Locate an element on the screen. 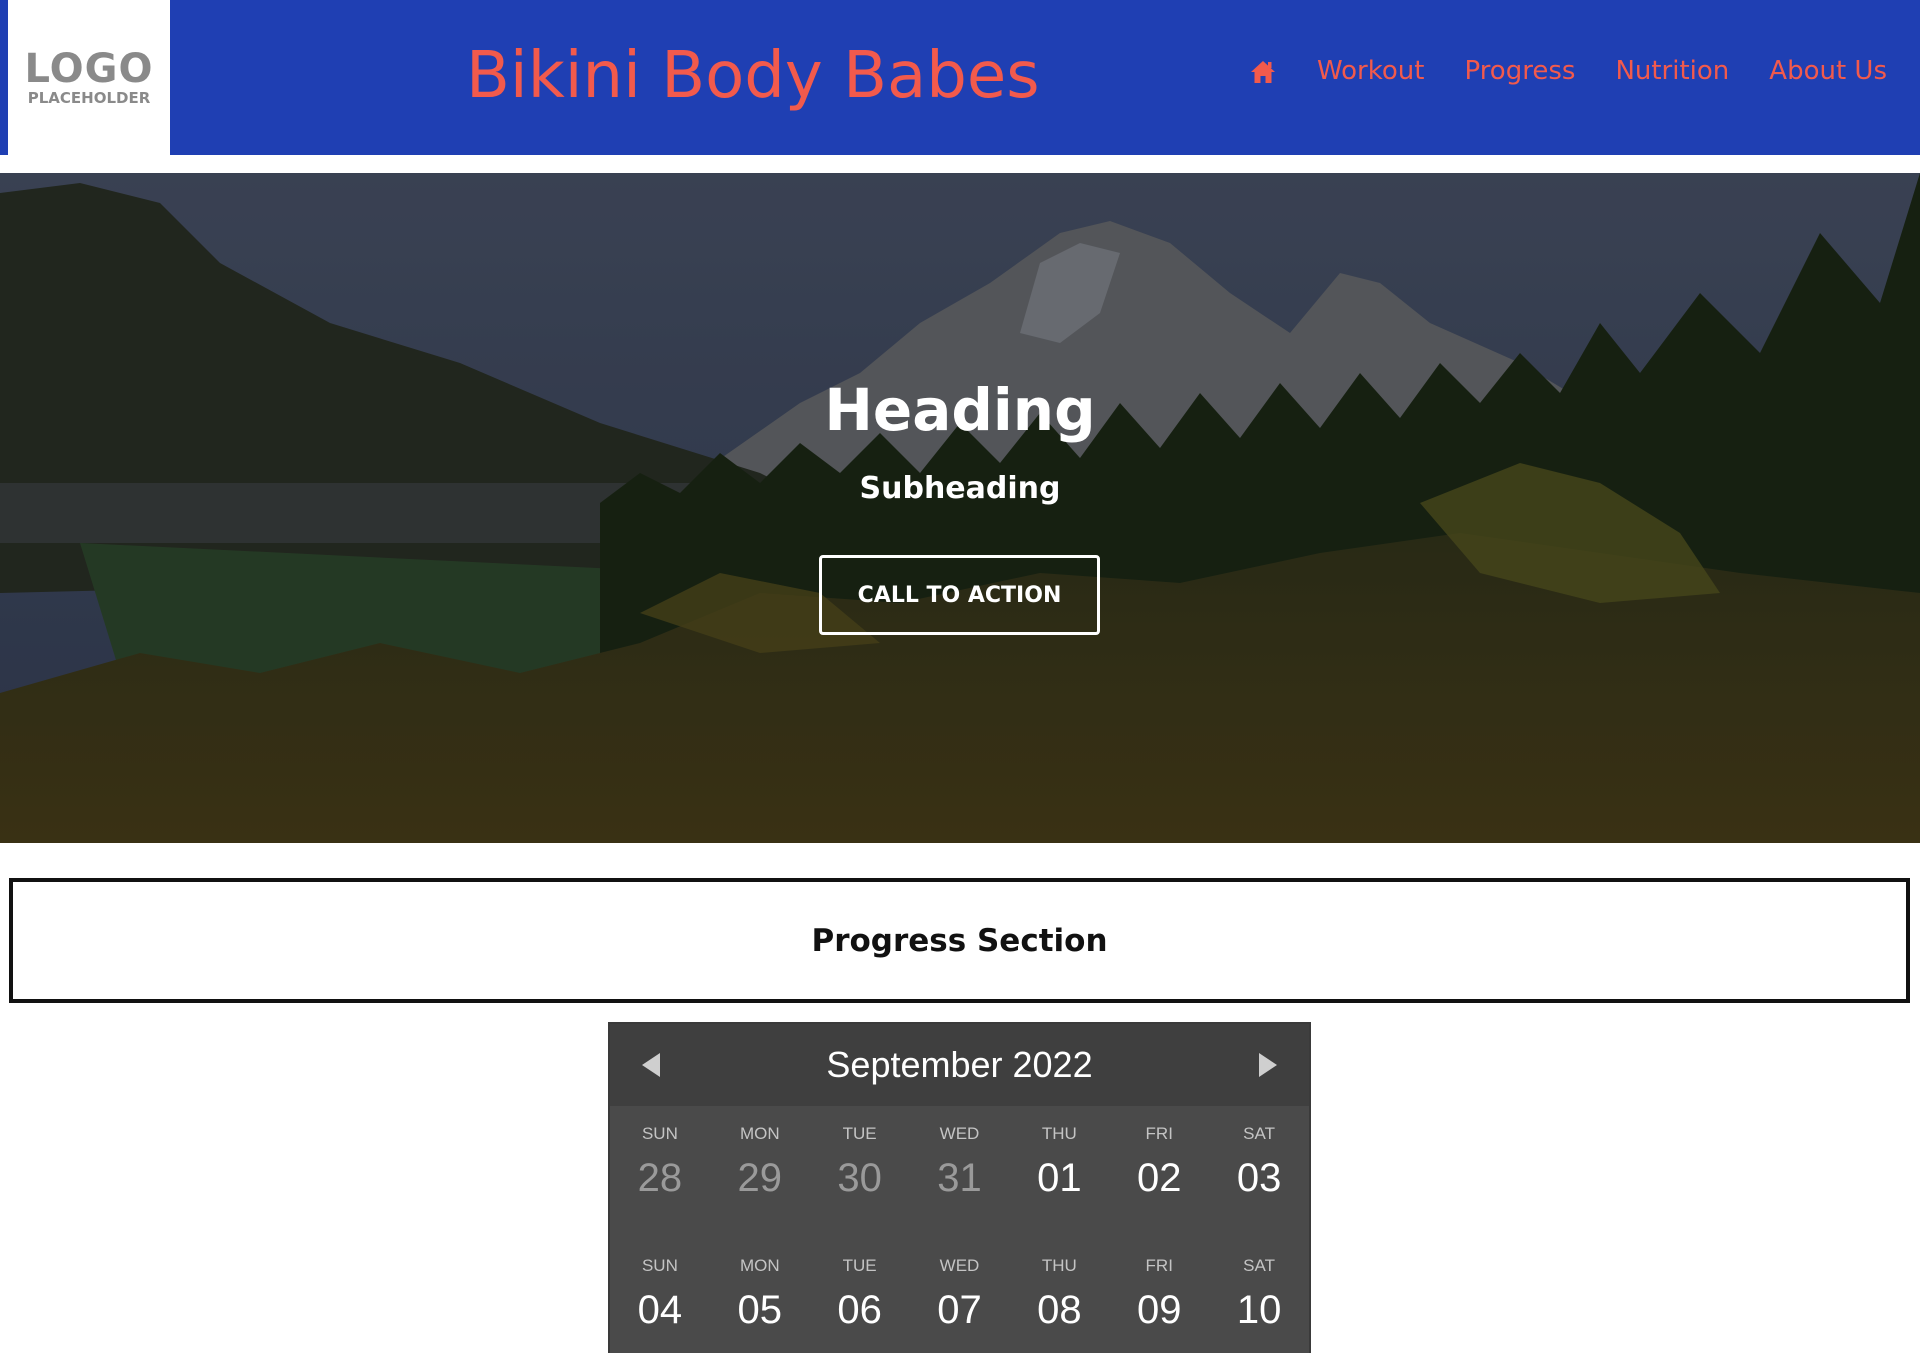 Image resolution: width=1920 pixels, height=1353 pixels. logo-text: LOGO is located at coordinates (89, 68).